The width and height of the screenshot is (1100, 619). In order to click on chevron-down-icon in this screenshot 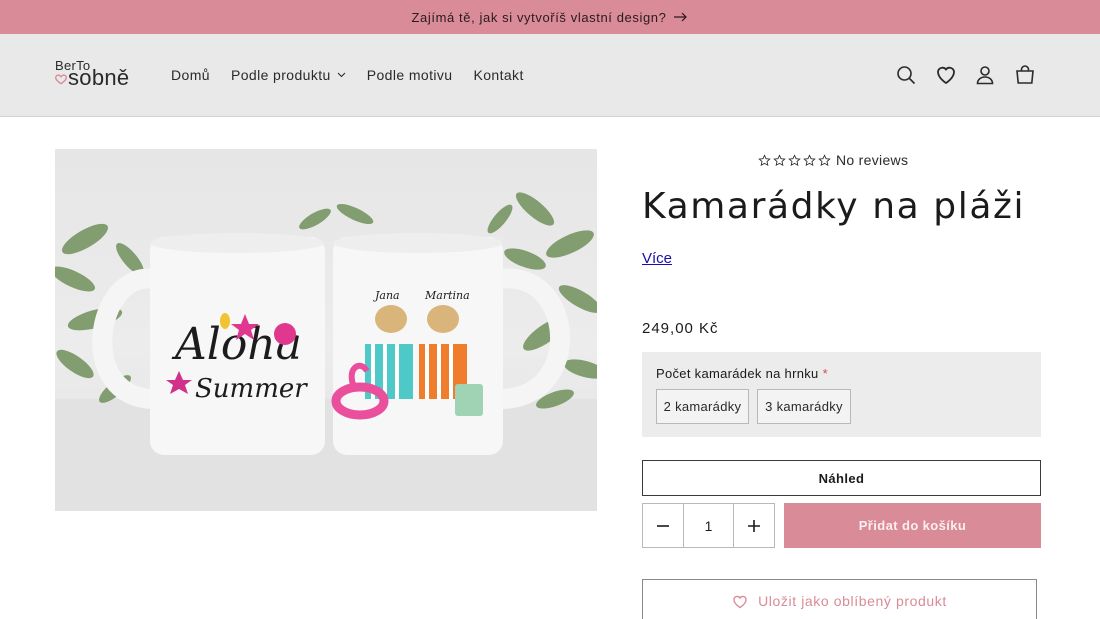, I will do `click(341, 75)`.